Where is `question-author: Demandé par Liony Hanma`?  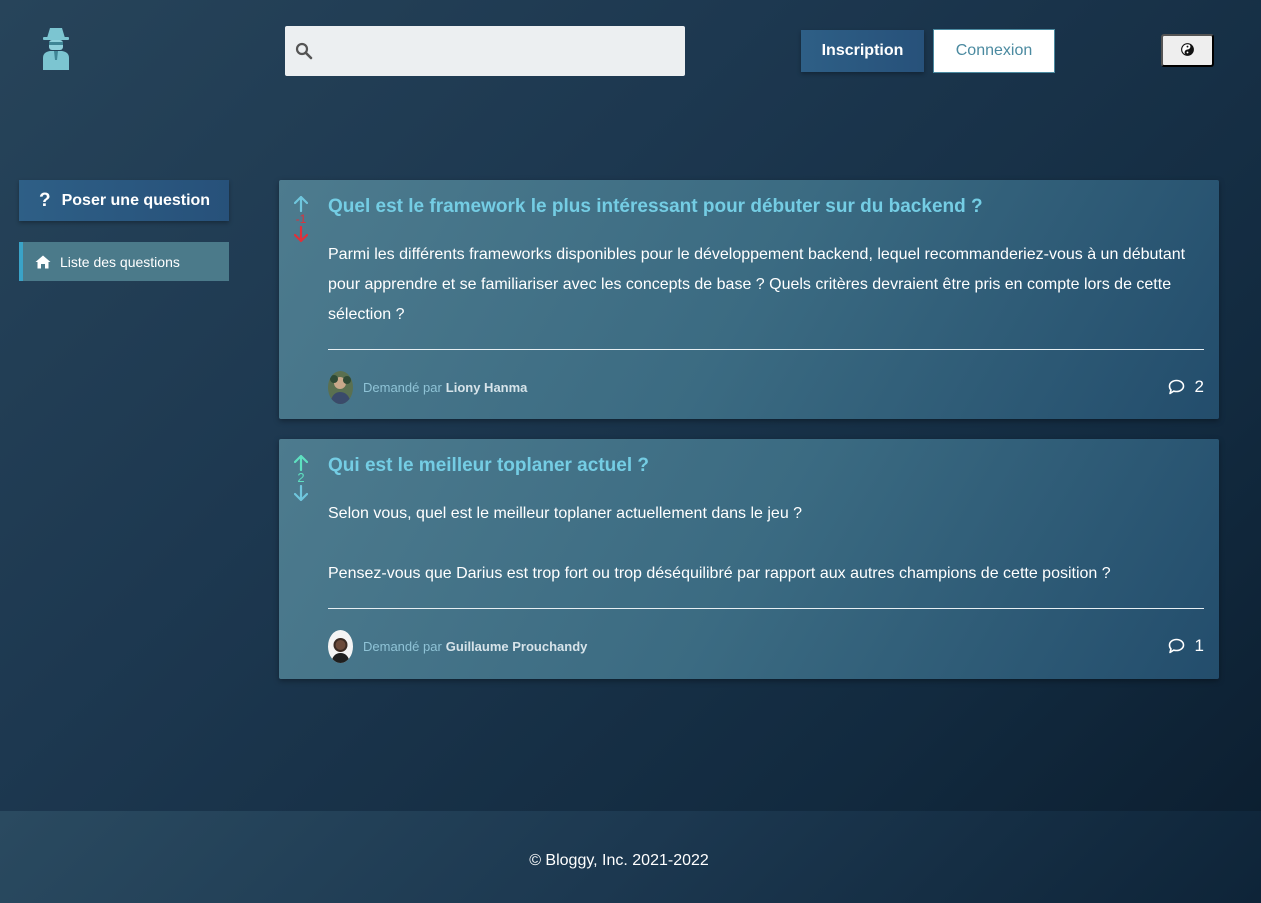
question-author: Demandé par Liony Hanma is located at coordinates (427, 387).